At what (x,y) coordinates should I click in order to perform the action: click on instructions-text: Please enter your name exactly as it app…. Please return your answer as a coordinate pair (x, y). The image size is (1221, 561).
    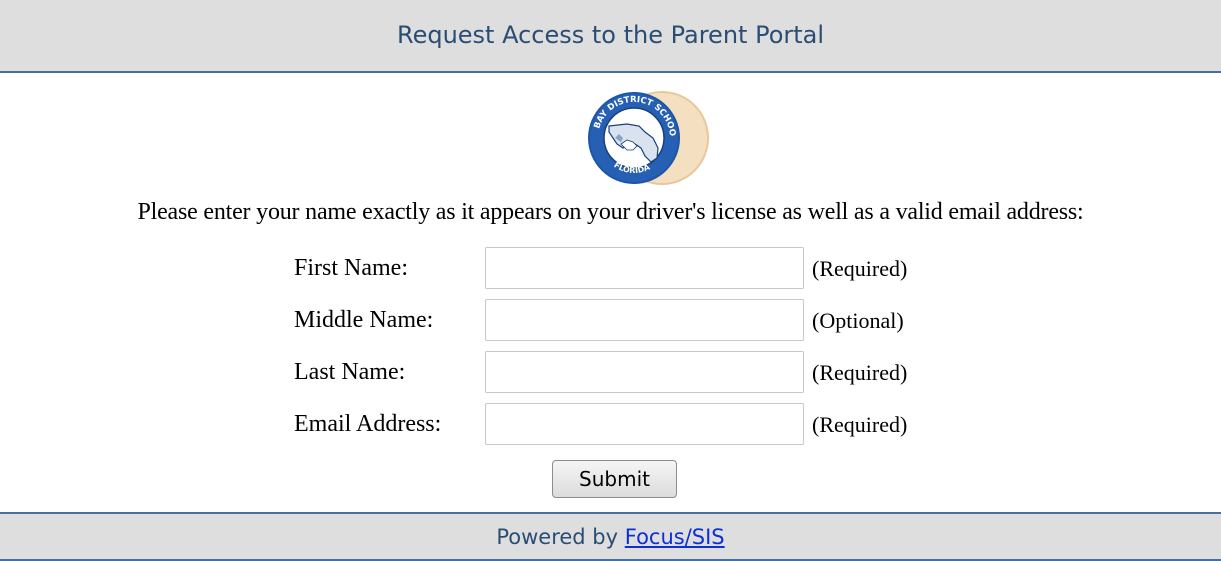
    Looking at the image, I should click on (610, 212).